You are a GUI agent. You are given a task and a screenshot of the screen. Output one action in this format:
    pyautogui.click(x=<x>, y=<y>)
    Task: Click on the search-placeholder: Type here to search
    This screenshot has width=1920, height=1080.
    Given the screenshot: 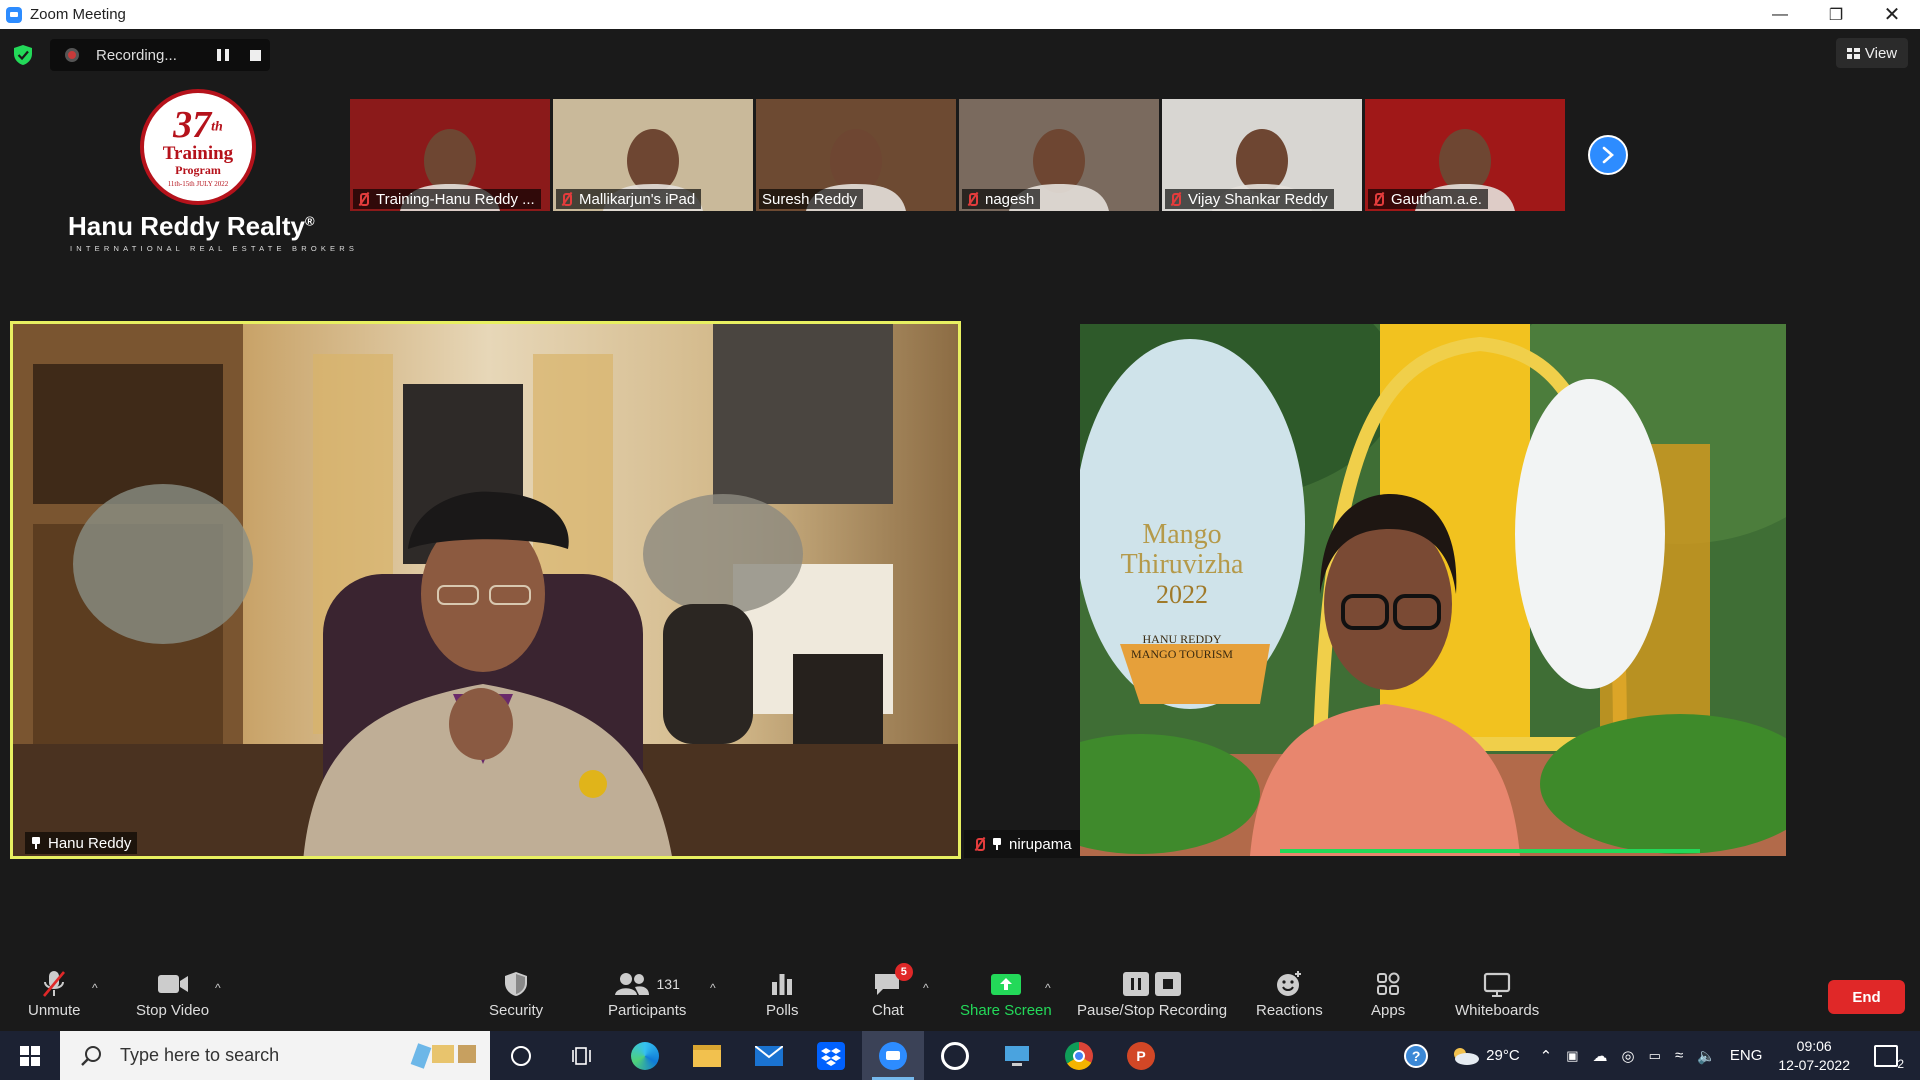 What is the action you would take?
    pyautogui.click(x=200, y=1055)
    